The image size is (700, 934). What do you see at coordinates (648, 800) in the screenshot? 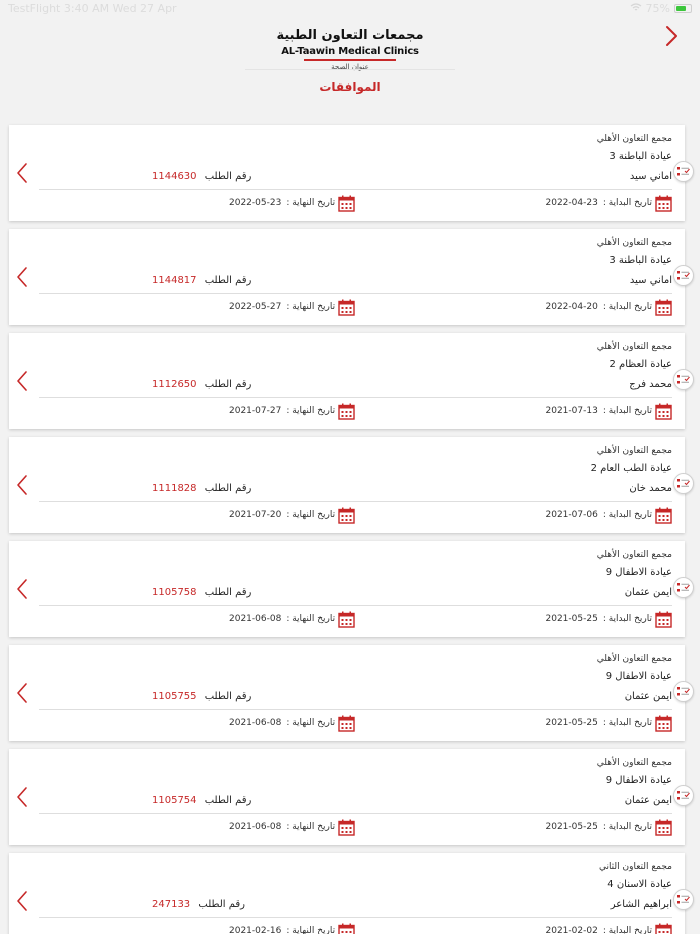
I see `doctor-name: ايمن عثمان` at bounding box center [648, 800].